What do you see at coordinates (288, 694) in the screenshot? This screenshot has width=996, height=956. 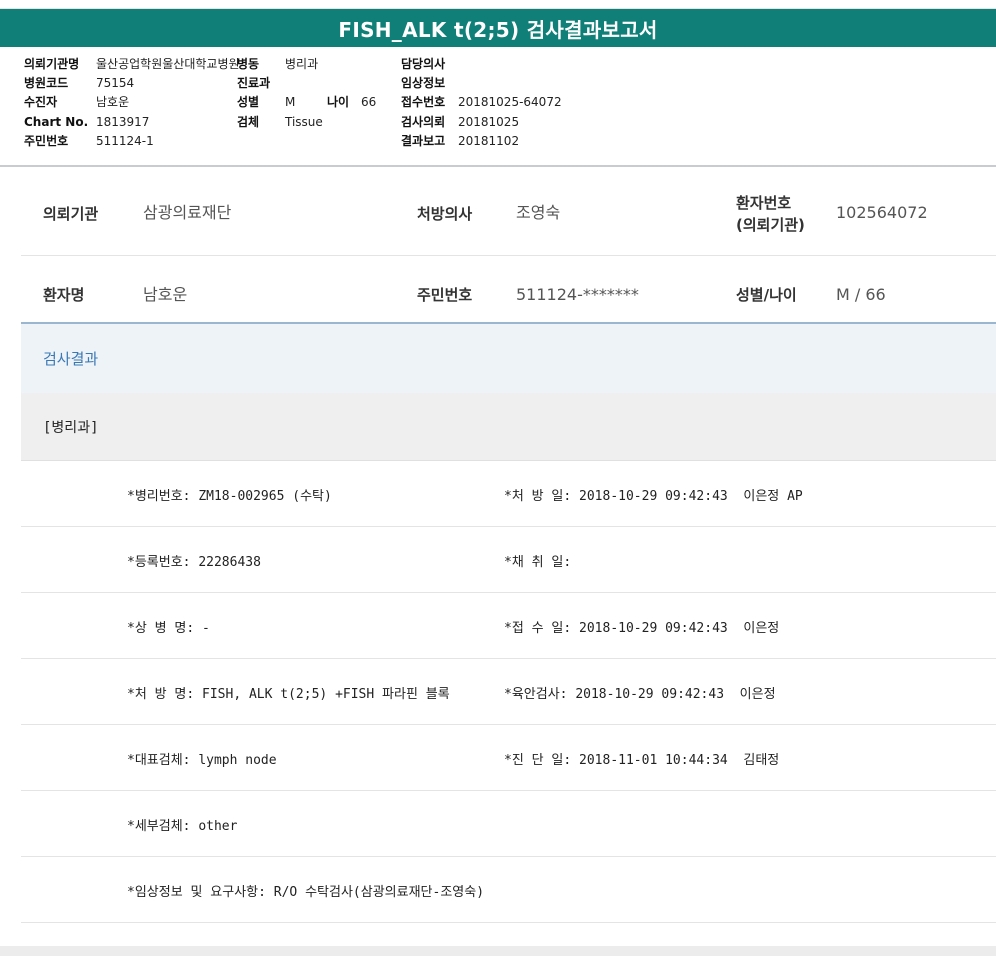 I see `result-left: *처 방 명: FISH, ALK t(2;5) +FISH 파라핀 블록` at bounding box center [288, 694].